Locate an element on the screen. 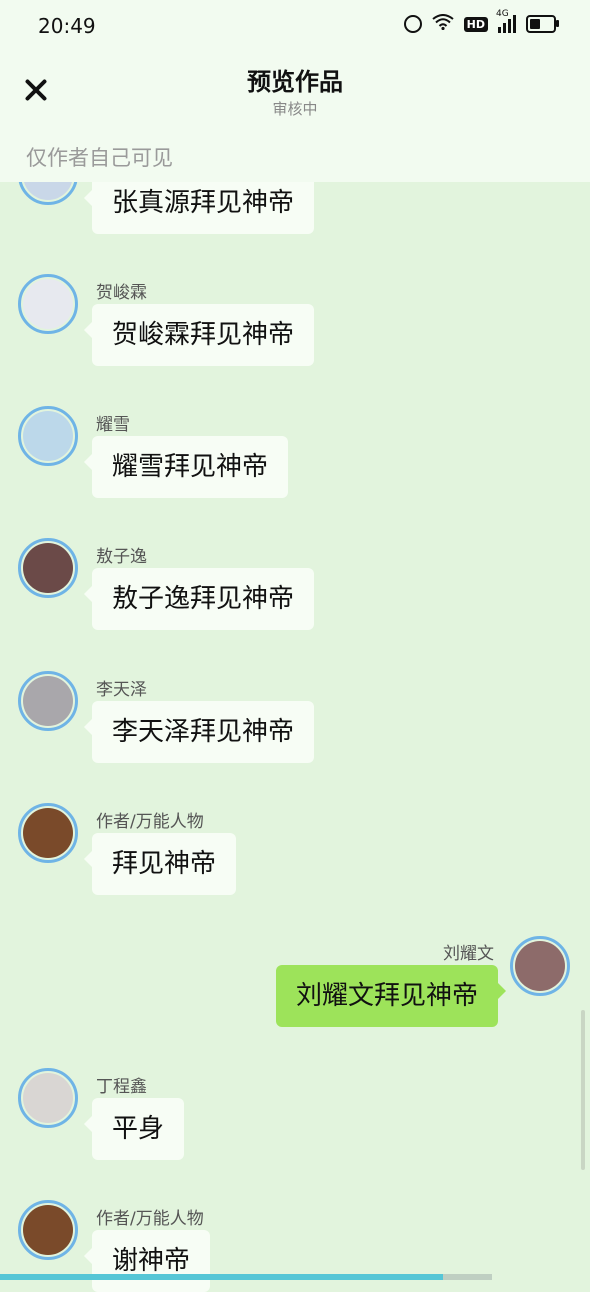 The image size is (590, 1292). signal-icon: 4G is located at coordinates (506, 21).